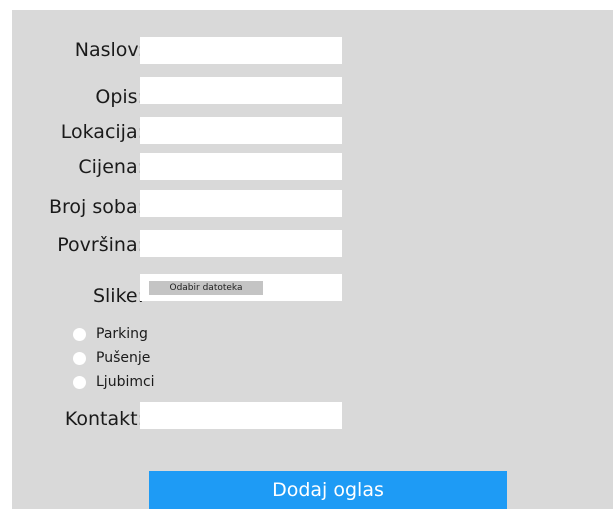 The width and height of the screenshot is (614, 509). I want to click on smoking-label: Pušenje, so click(123, 358).